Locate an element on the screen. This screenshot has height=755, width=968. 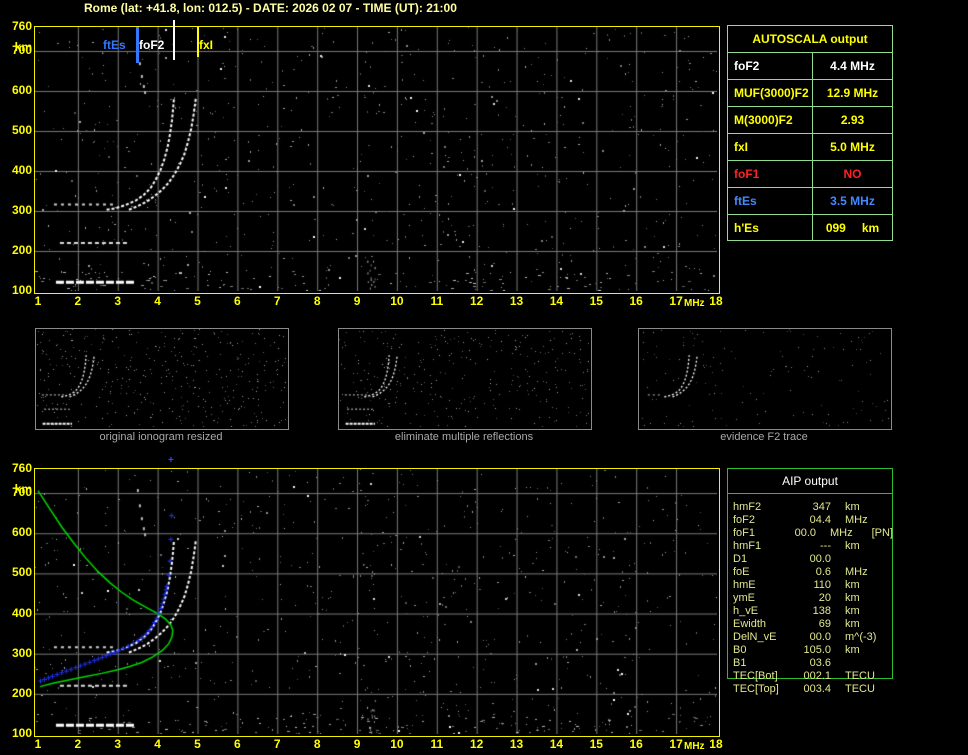
autoscala-row-label: fxI is located at coordinates (770, 147).